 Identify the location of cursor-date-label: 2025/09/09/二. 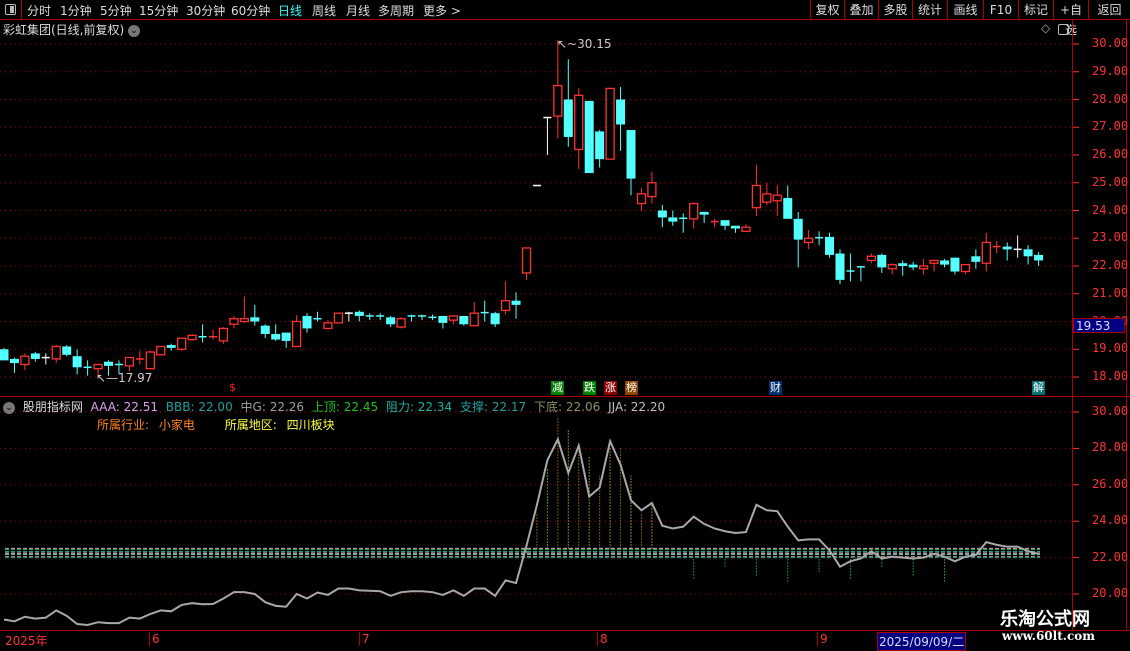
(922, 641).